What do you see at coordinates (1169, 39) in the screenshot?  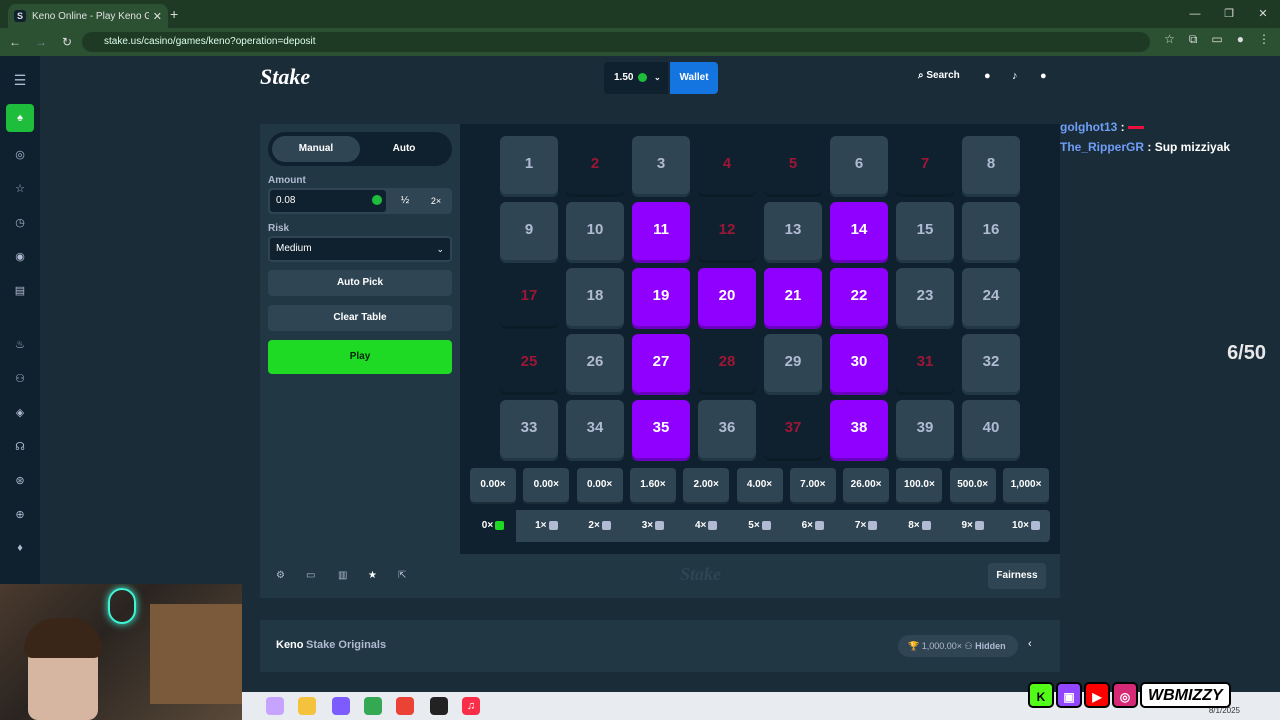 I see `bookmark-star-icon: ☆` at bounding box center [1169, 39].